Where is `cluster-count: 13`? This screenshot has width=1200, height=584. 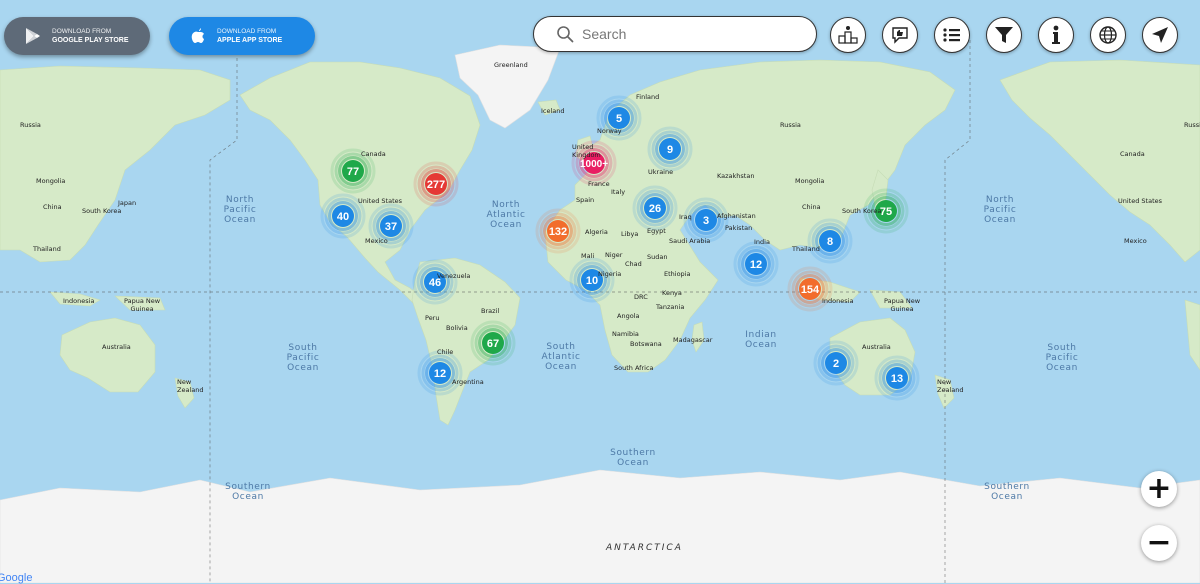
cluster-count: 13 is located at coordinates (897, 379).